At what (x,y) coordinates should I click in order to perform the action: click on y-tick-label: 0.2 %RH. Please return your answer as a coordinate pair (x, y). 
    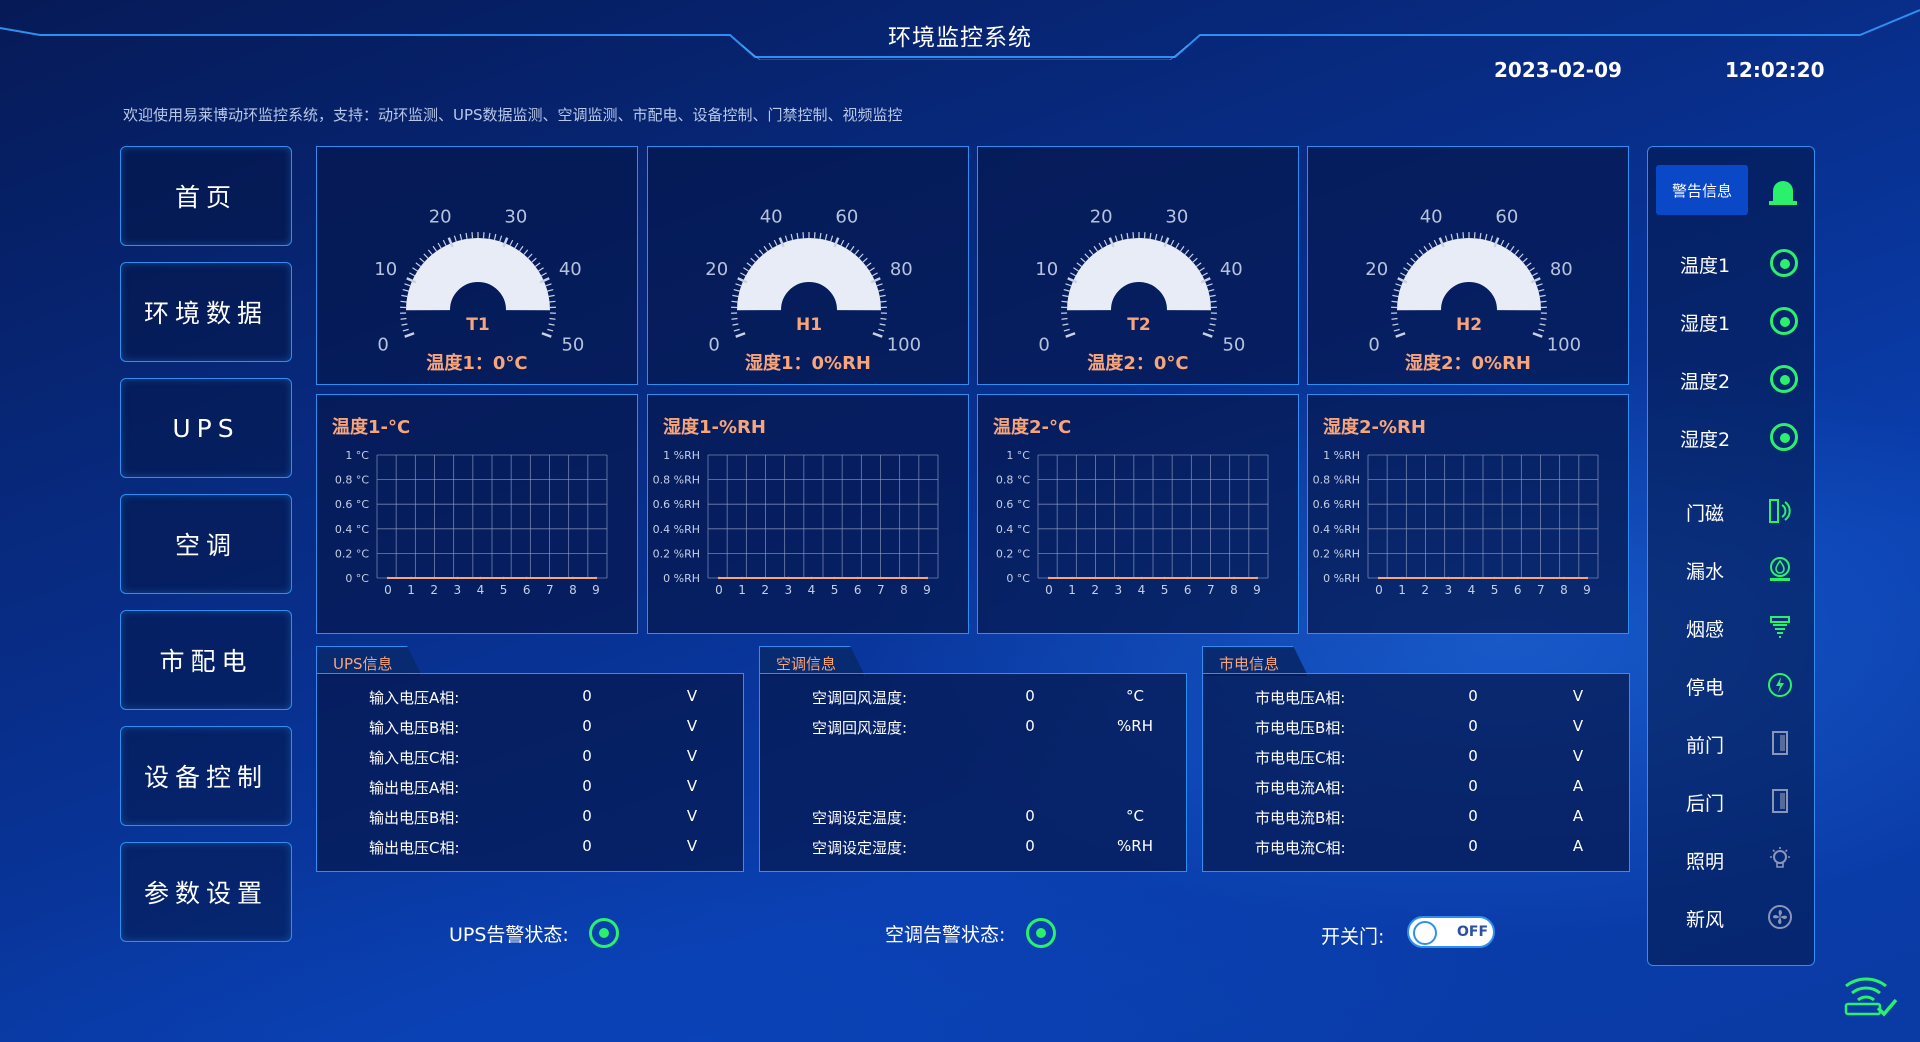
    Looking at the image, I should click on (676, 553).